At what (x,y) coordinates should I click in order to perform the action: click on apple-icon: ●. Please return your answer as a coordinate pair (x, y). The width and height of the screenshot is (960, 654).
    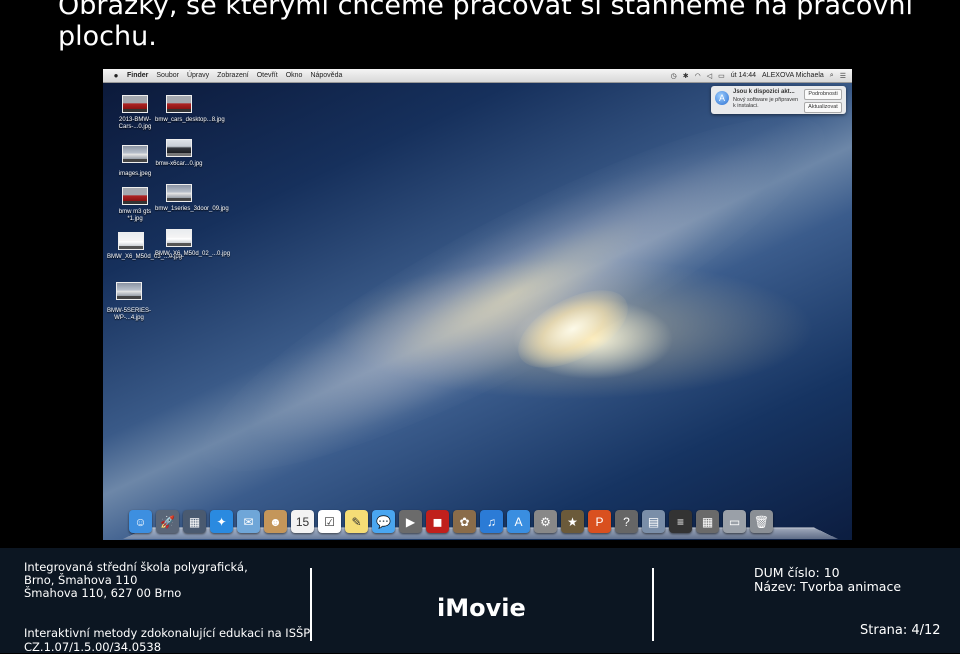
    Looking at the image, I should click on (116, 76).